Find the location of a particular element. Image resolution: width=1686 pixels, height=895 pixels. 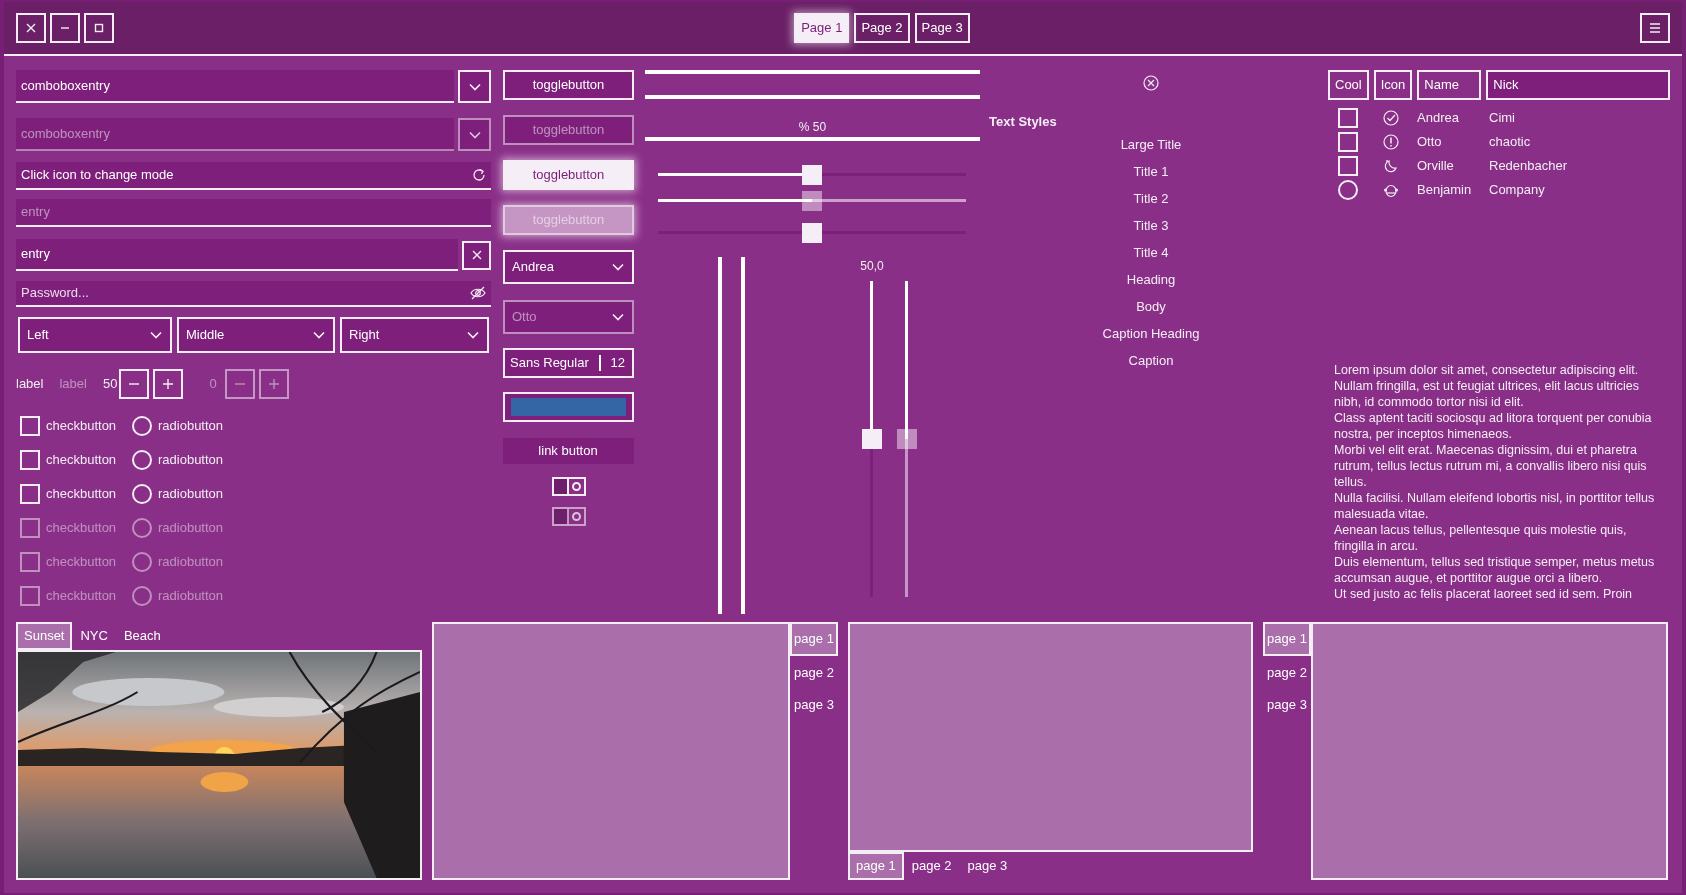

column-header: Name is located at coordinates (1449, 85).